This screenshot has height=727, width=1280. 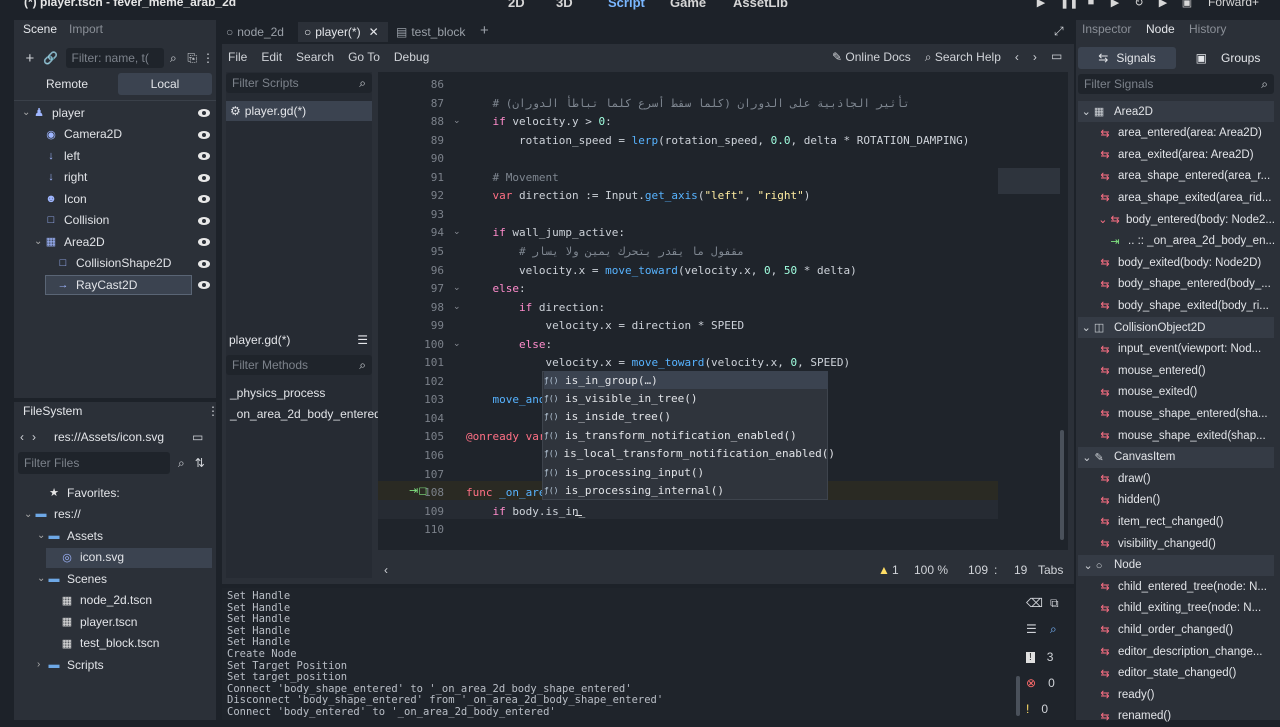 What do you see at coordinates (315, 57) in the screenshot?
I see `menu-search: Search` at bounding box center [315, 57].